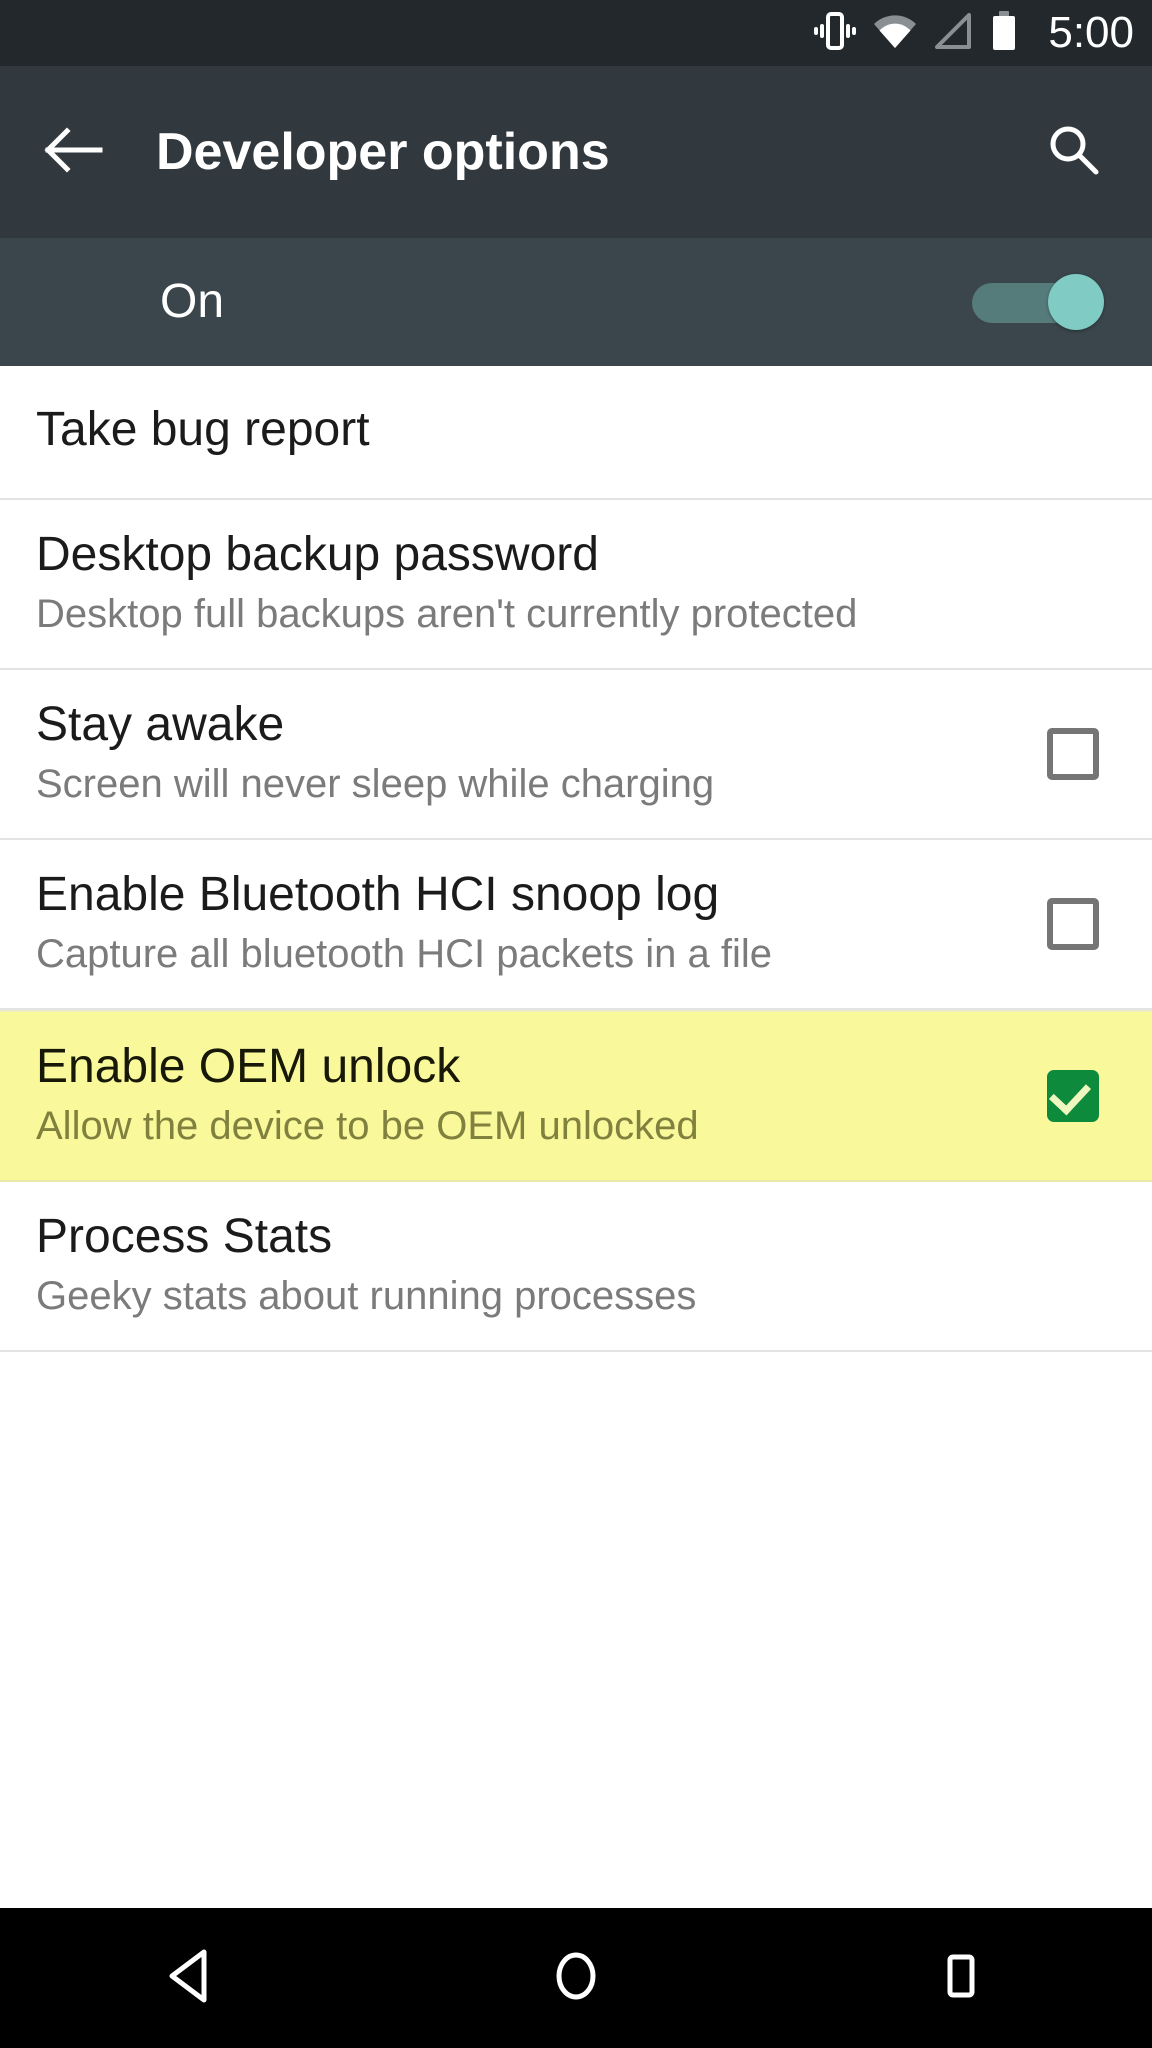  What do you see at coordinates (954, 33) in the screenshot?
I see `cell-signal-icon` at bounding box center [954, 33].